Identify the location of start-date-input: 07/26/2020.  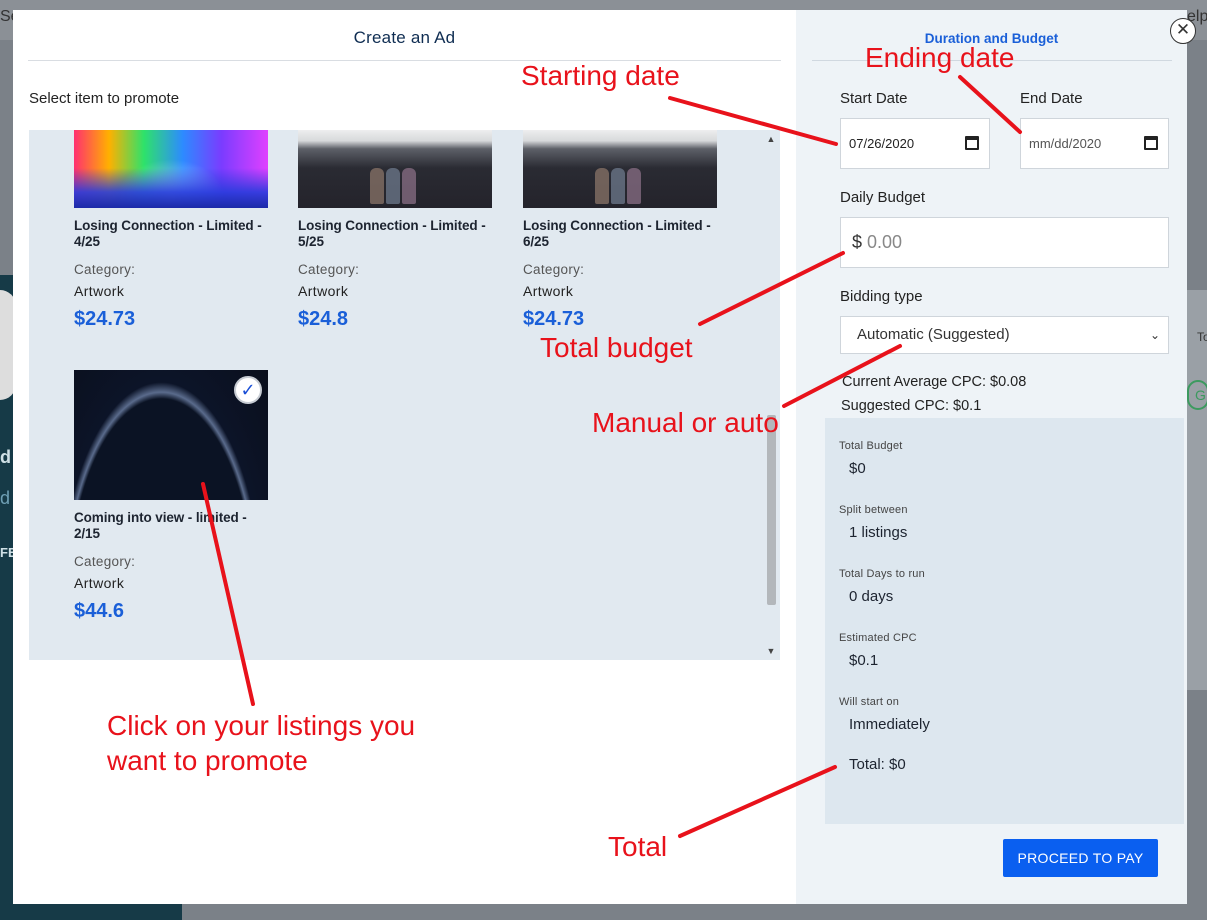
(915, 143).